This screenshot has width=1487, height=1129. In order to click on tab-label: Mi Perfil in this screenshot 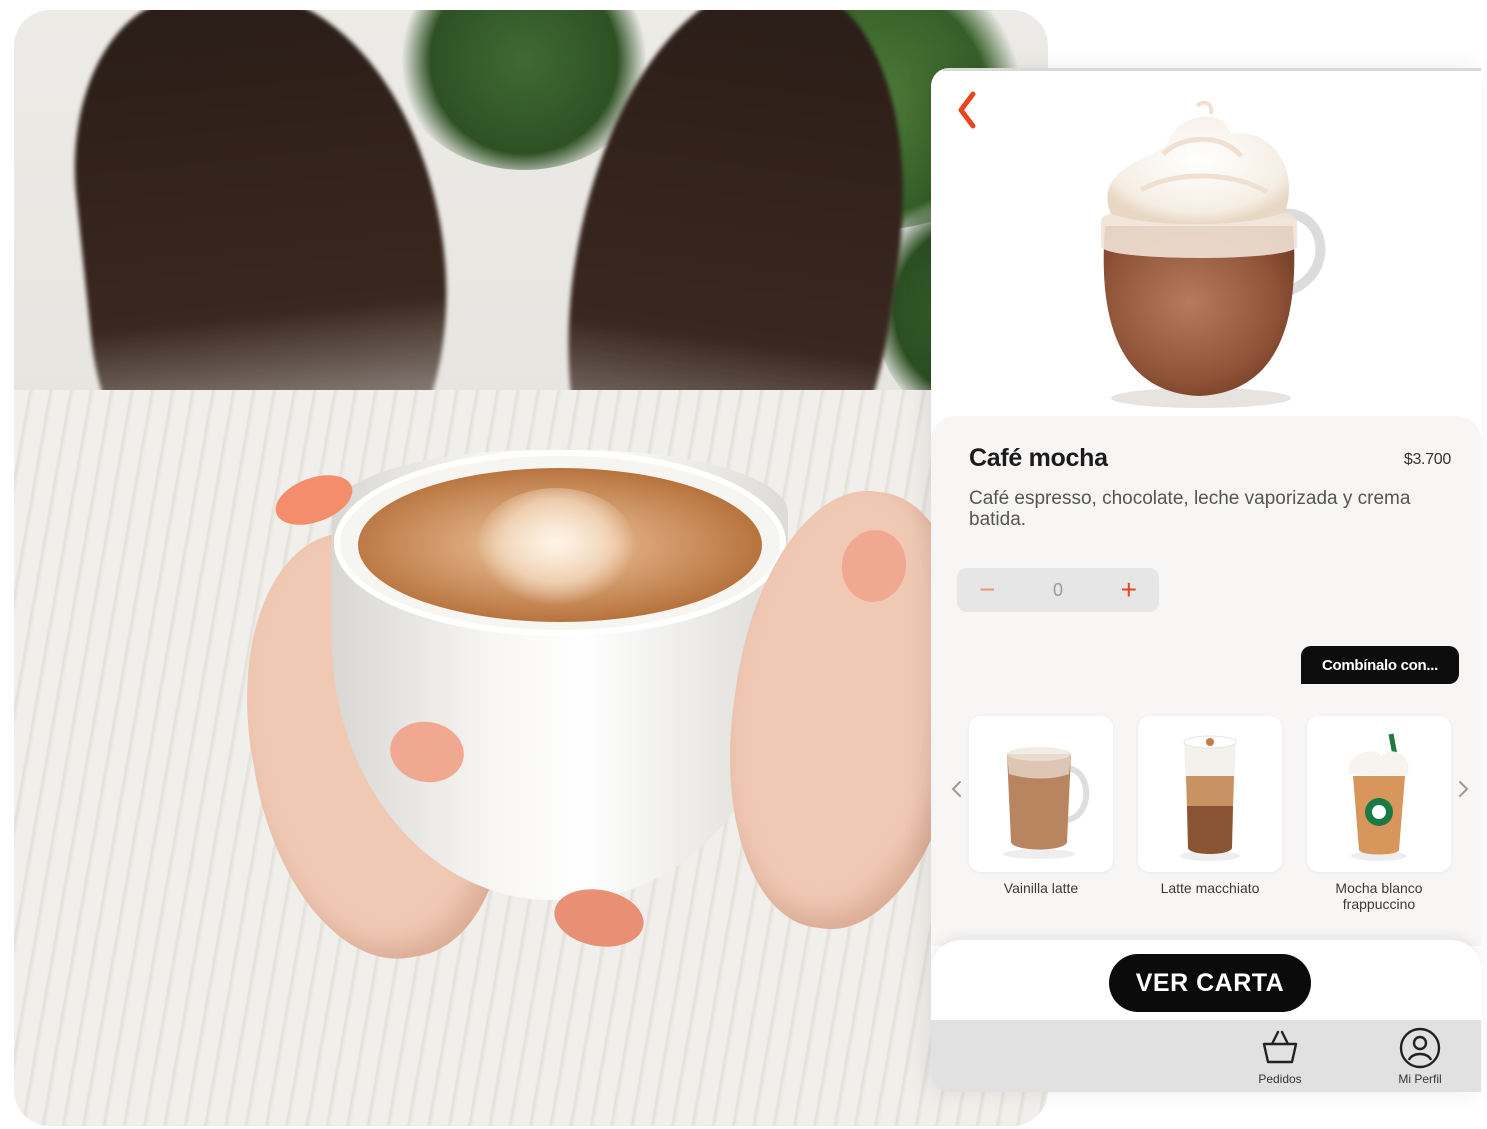, I will do `click(1420, 1079)`.